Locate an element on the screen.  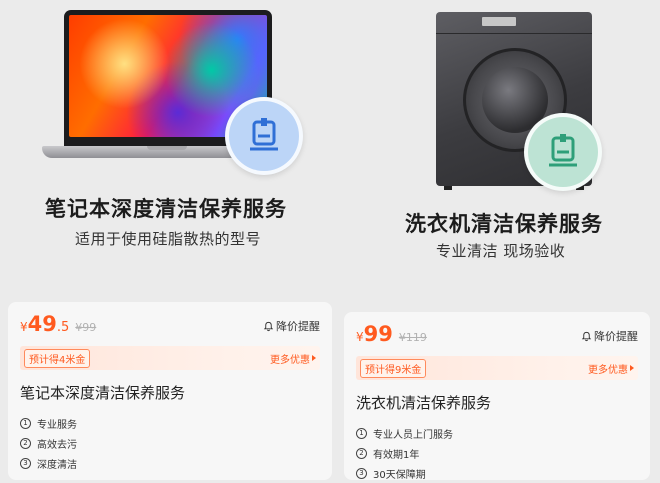
feature-text: 深度清洁 is located at coordinates (57, 465).